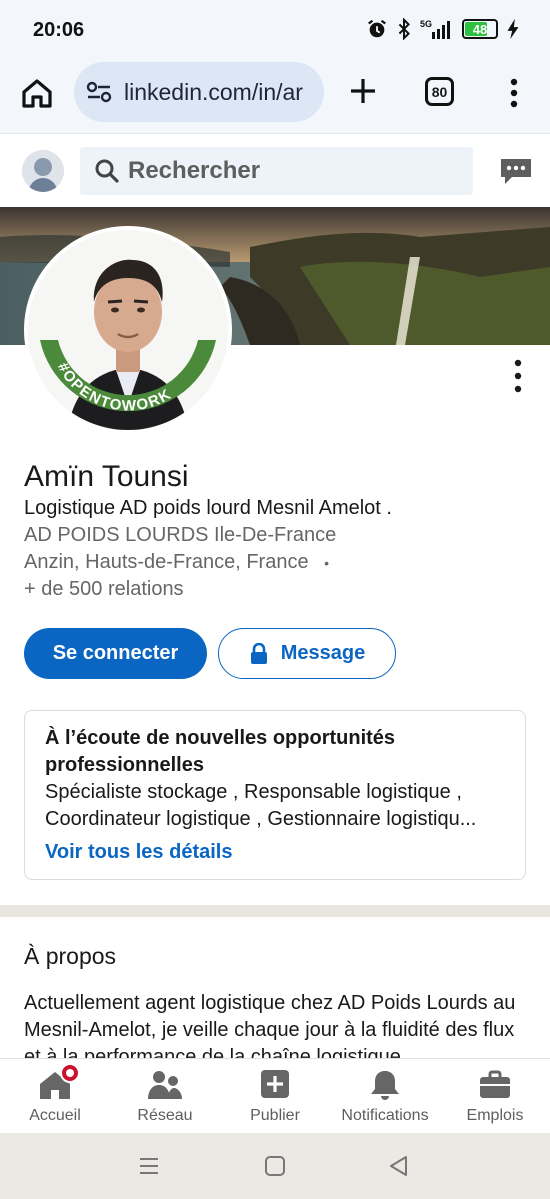  What do you see at coordinates (399, 1166) in the screenshot?
I see `back-icon` at bounding box center [399, 1166].